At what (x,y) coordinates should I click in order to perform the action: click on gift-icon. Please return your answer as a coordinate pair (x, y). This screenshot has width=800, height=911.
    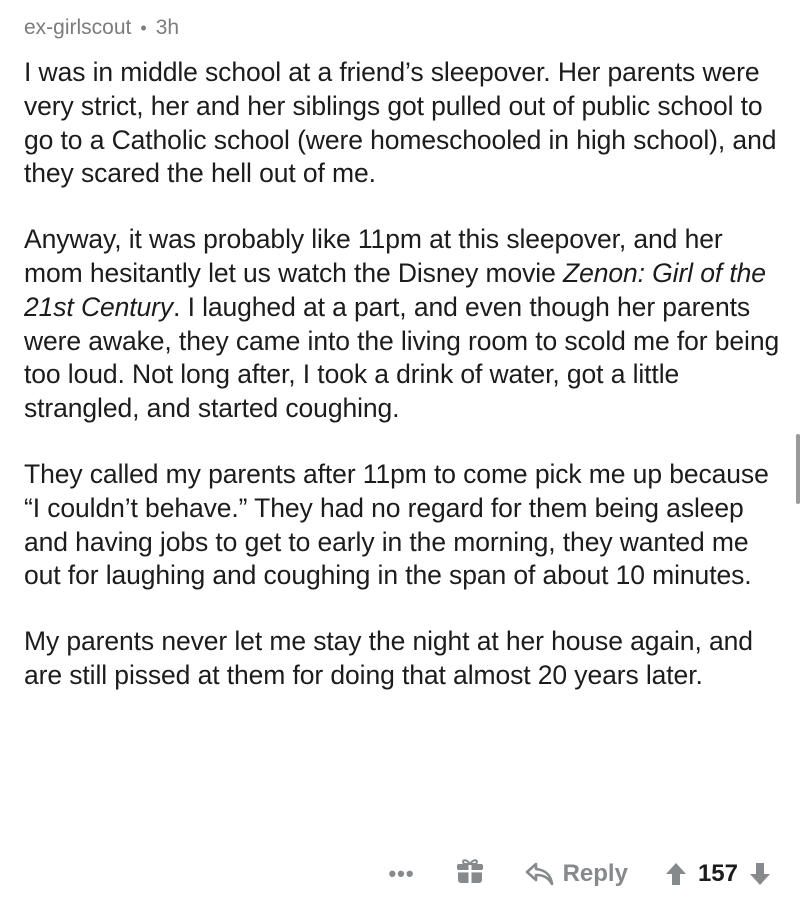
    Looking at the image, I should click on (469, 870).